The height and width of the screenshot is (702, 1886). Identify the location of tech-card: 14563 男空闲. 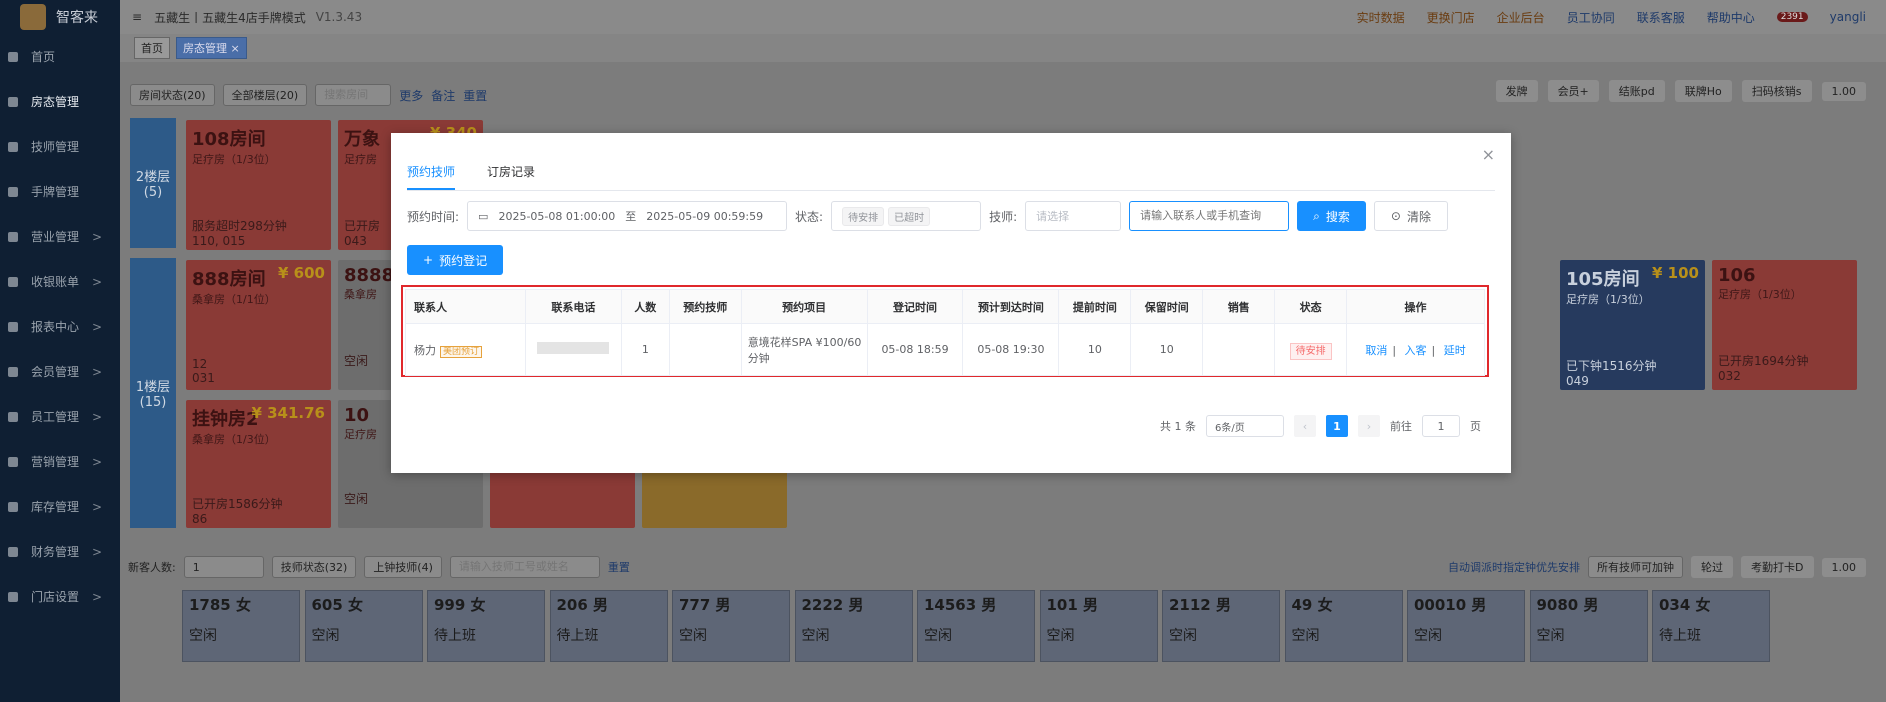
(976, 626).